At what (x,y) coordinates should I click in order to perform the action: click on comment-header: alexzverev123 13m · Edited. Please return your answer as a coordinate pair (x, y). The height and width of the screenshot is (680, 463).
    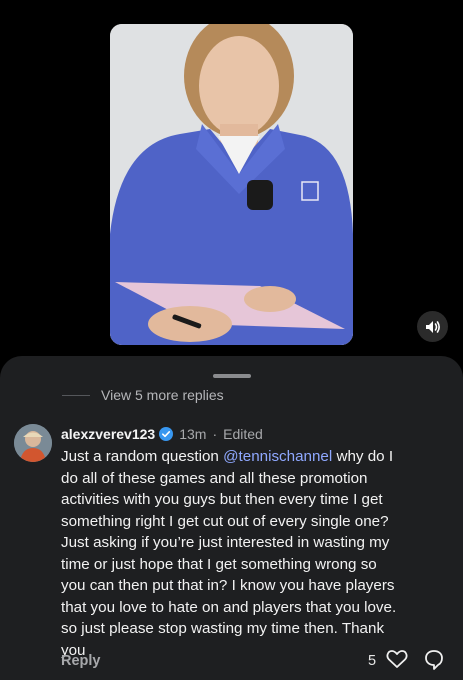
    Looking at the image, I should click on (162, 434).